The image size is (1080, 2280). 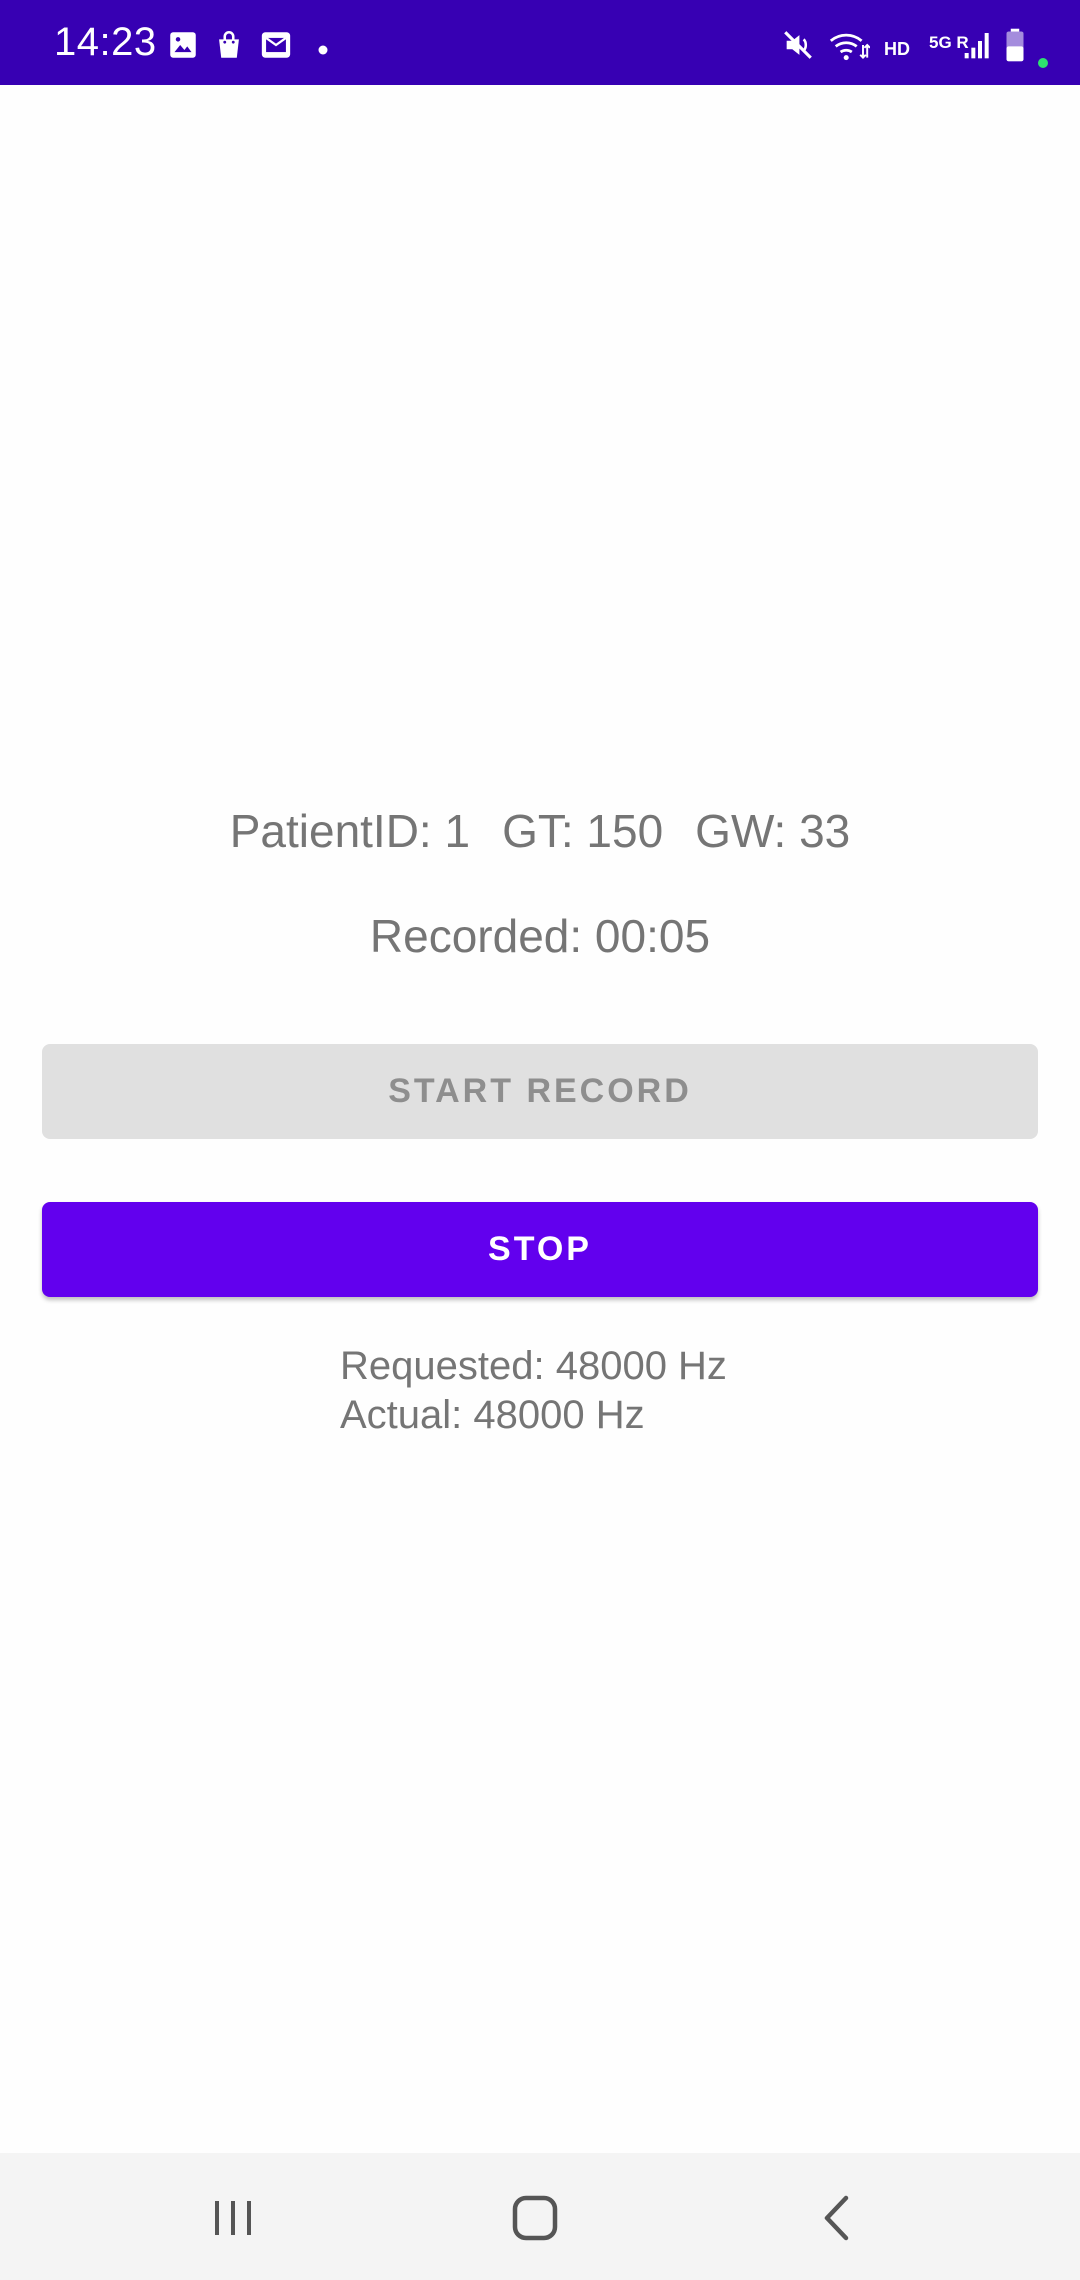 What do you see at coordinates (492, 1415) in the screenshot?
I see `actual-rate-label: Actual: 48000 Hz` at bounding box center [492, 1415].